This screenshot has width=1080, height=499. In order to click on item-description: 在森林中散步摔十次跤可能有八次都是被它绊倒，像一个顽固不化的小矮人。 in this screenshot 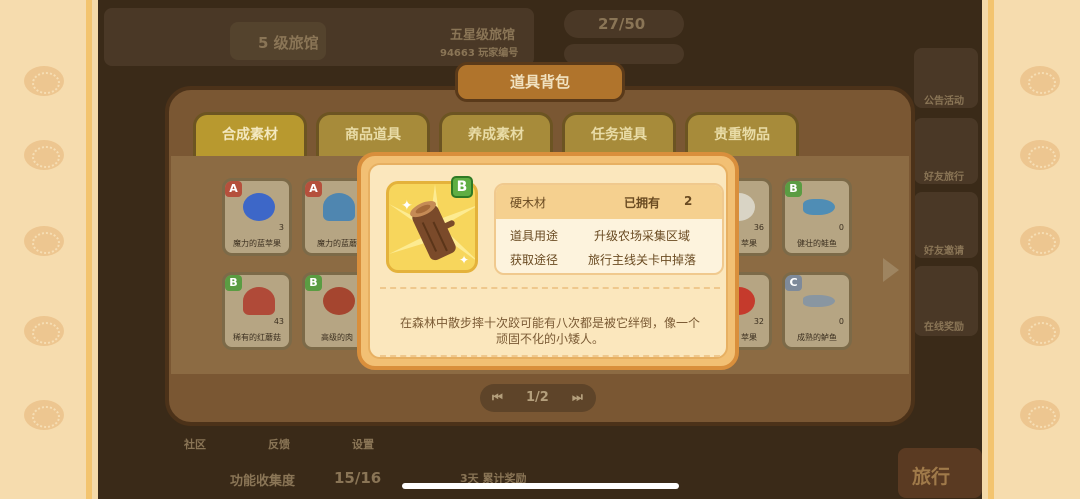, I will do `click(550, 331)`.